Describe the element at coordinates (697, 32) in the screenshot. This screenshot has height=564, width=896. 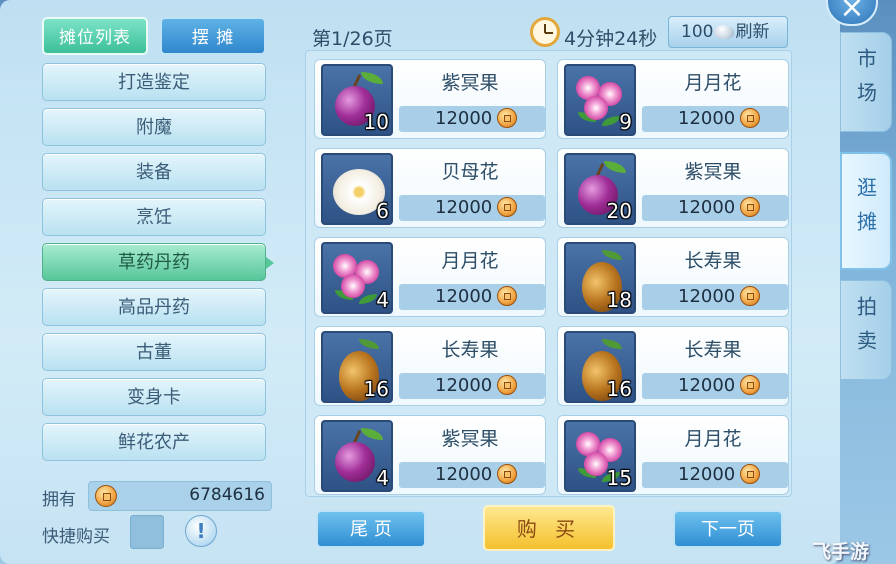
I see `refresh-cost: 100` at that location.